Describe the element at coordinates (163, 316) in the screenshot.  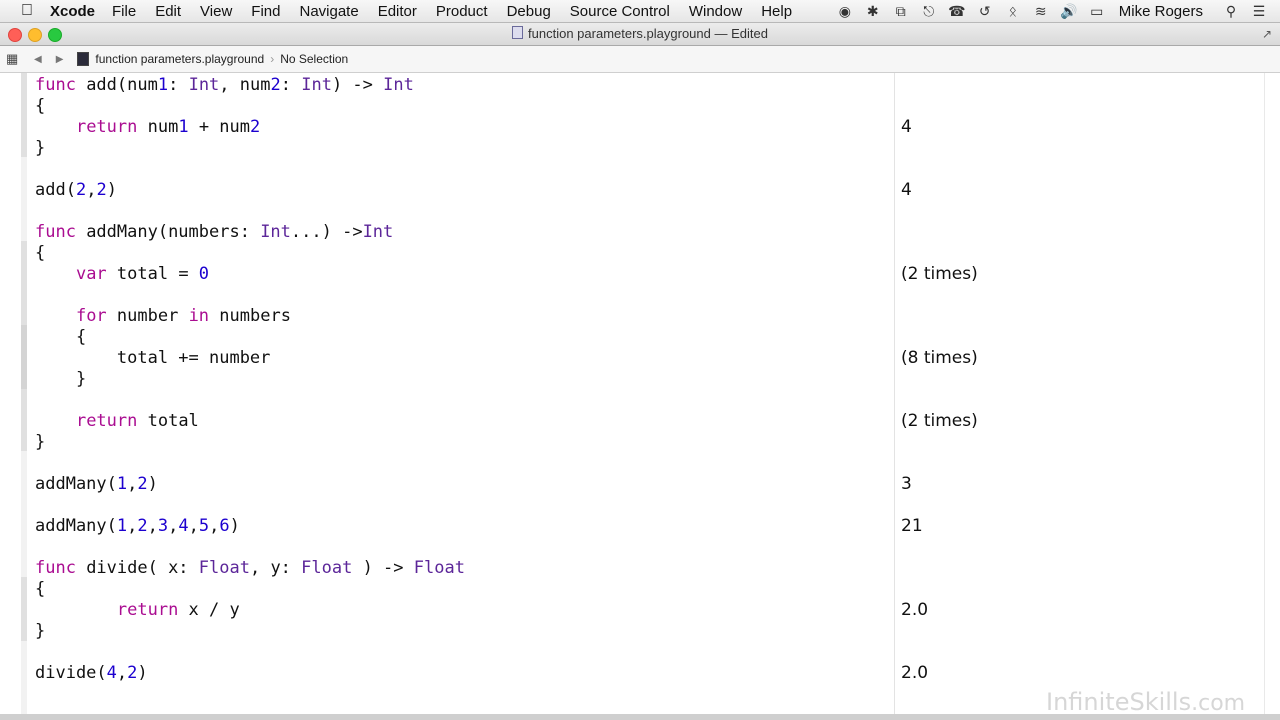
I see `code-line: for number in numbers` at that location.